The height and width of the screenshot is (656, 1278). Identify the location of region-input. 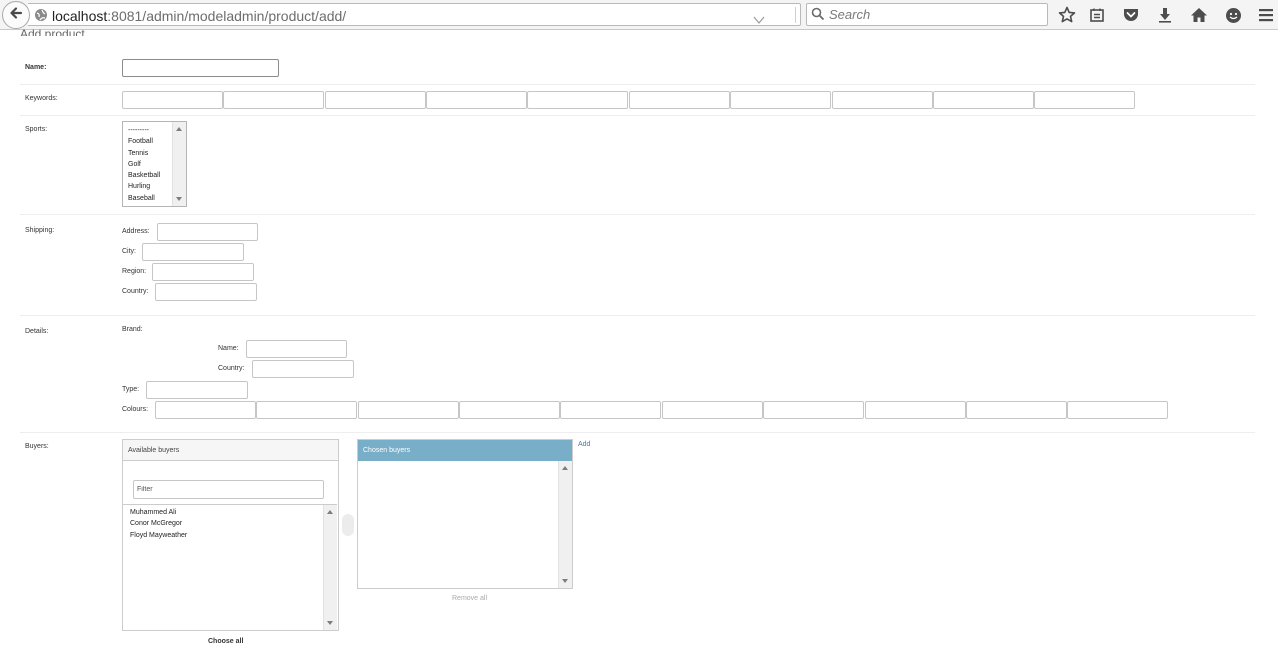
(203, 272).